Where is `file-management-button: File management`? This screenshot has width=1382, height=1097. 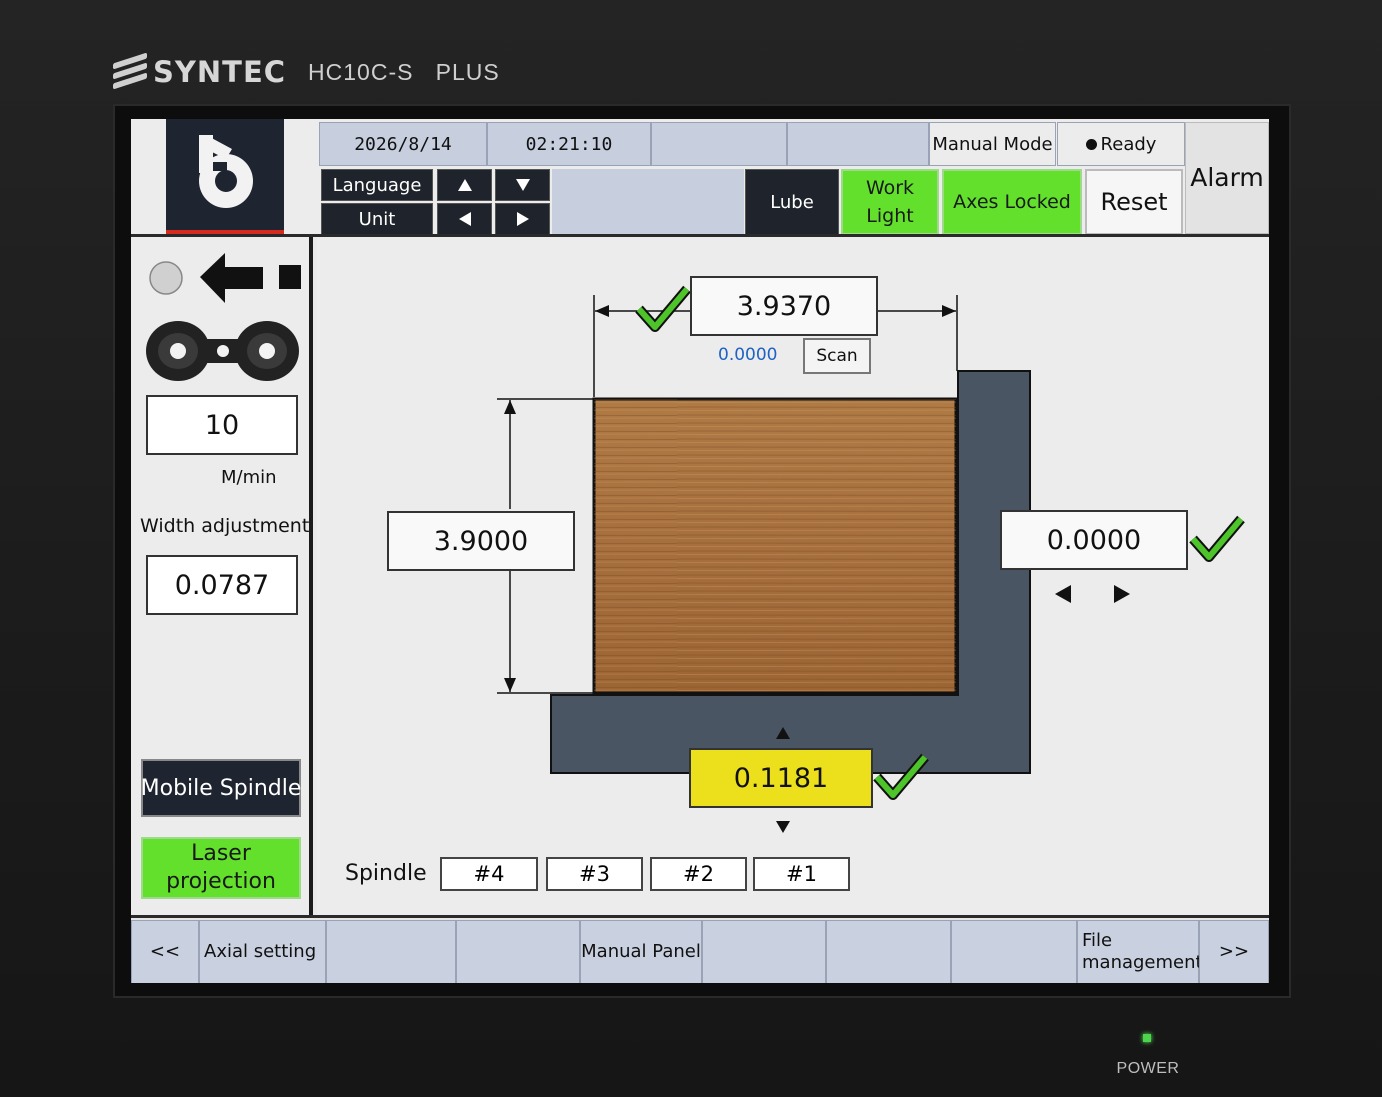
file-management-button: File management is located at coordinates (1140, 951).